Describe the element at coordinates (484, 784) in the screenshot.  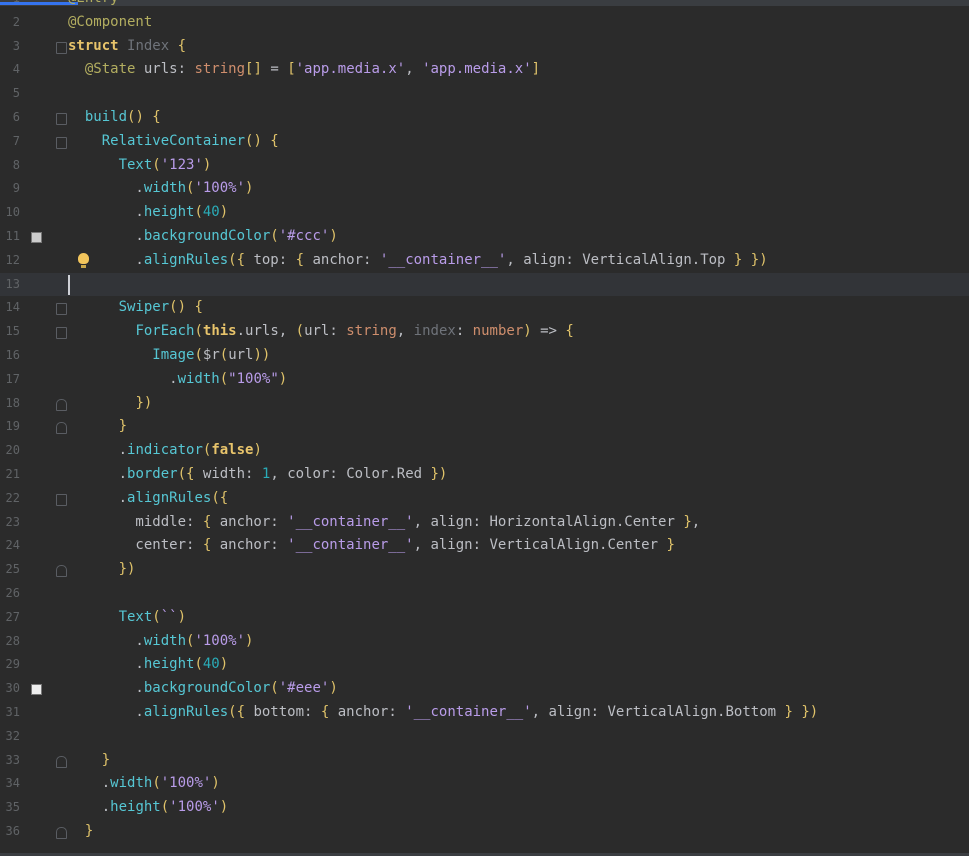
I see `code-line-34: 34 .width('100%')` at that location.